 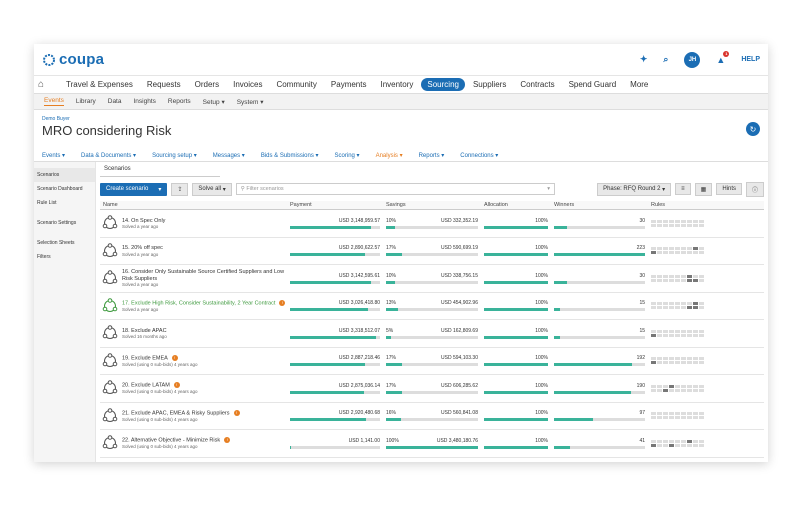 What do you see at coordinates (639, 84) in the screenshot?
I see `nav-more: More` at bounding box center [639, 84].